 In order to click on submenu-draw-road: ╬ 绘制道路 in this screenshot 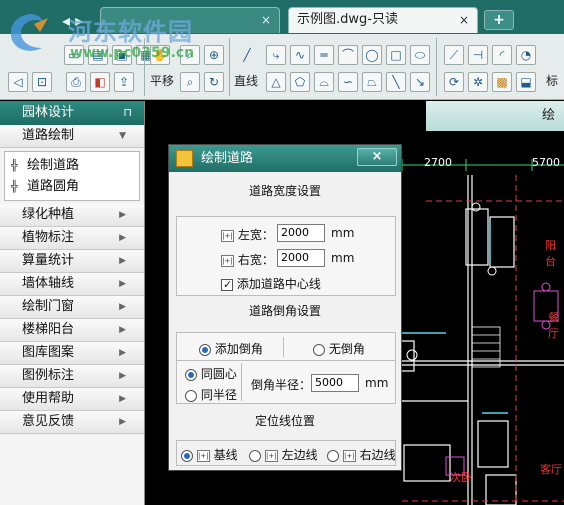, I will do `click(72, 165)`.